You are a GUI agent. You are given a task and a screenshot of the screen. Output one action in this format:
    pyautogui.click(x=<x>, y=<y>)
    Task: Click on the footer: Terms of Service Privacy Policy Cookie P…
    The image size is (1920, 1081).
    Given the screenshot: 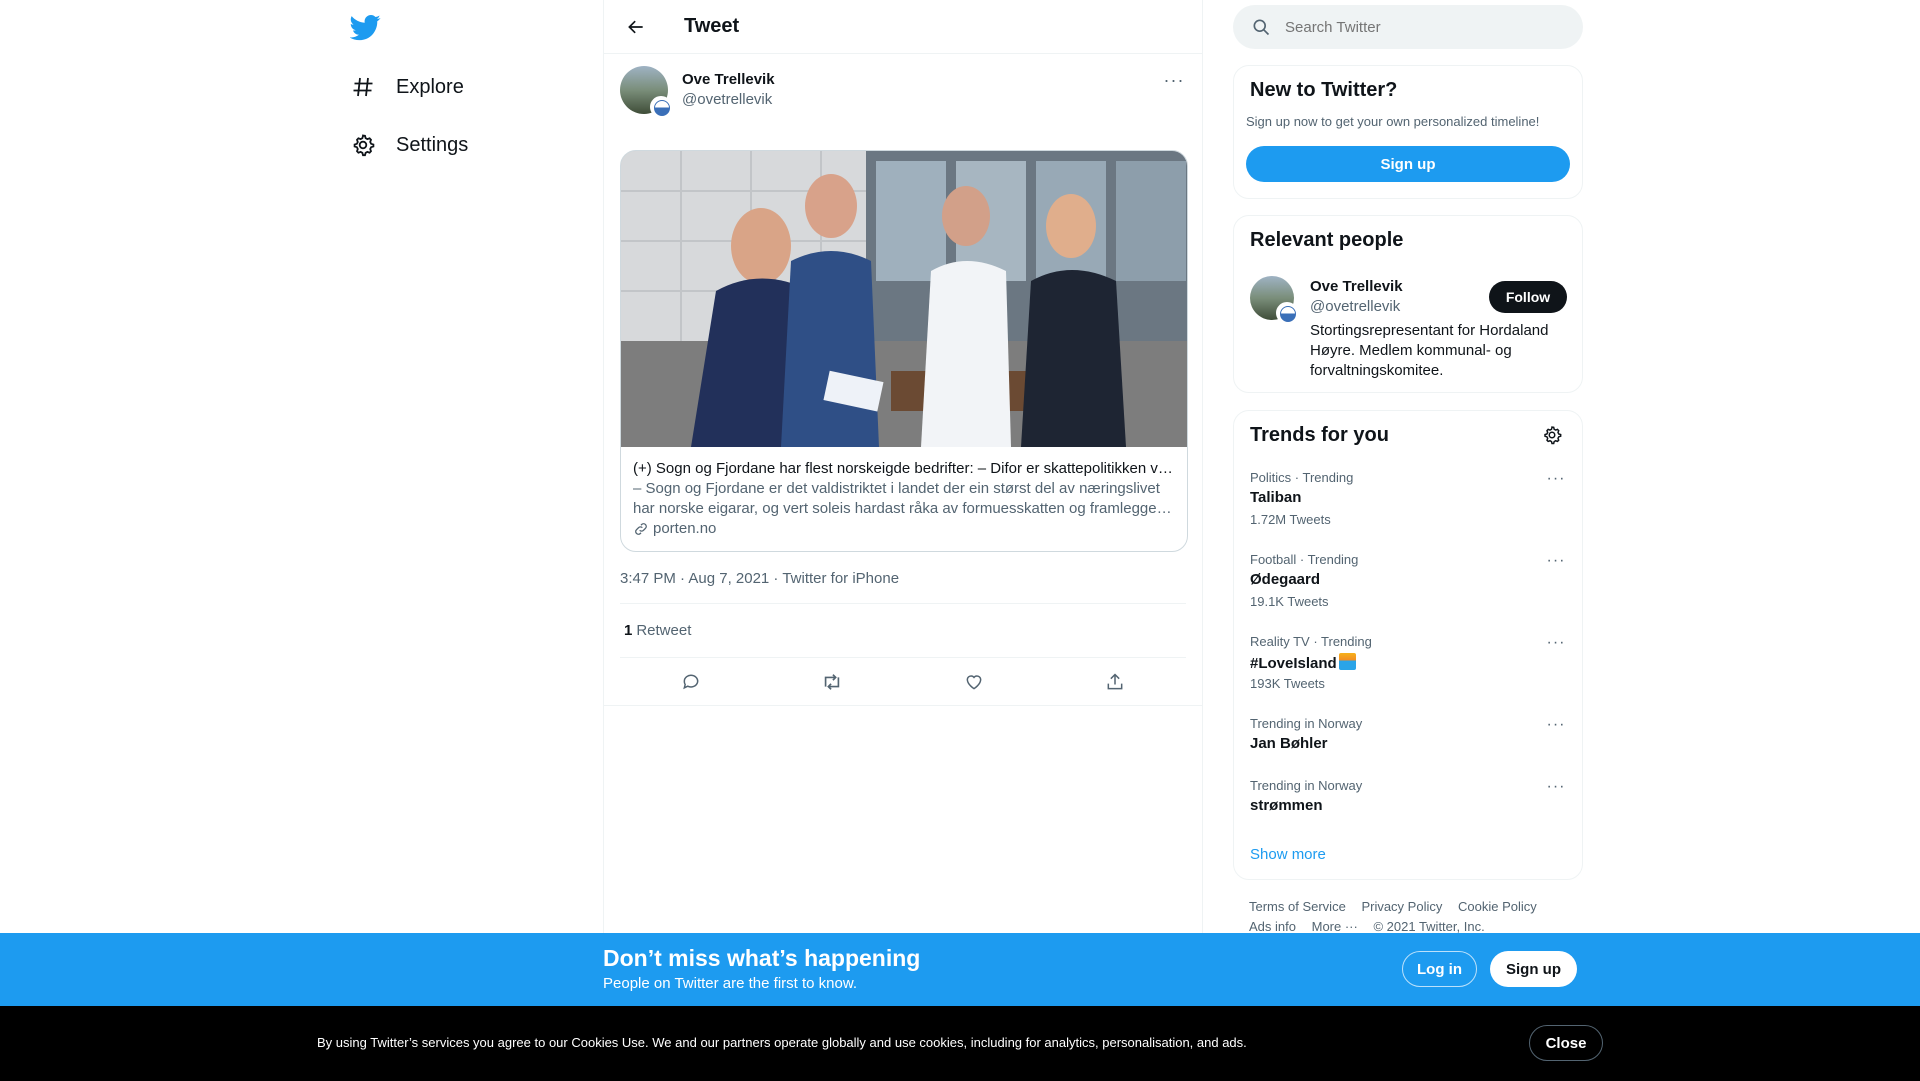 What is the action you would take?
    pyautogui.click(x=1414, y=917)
    